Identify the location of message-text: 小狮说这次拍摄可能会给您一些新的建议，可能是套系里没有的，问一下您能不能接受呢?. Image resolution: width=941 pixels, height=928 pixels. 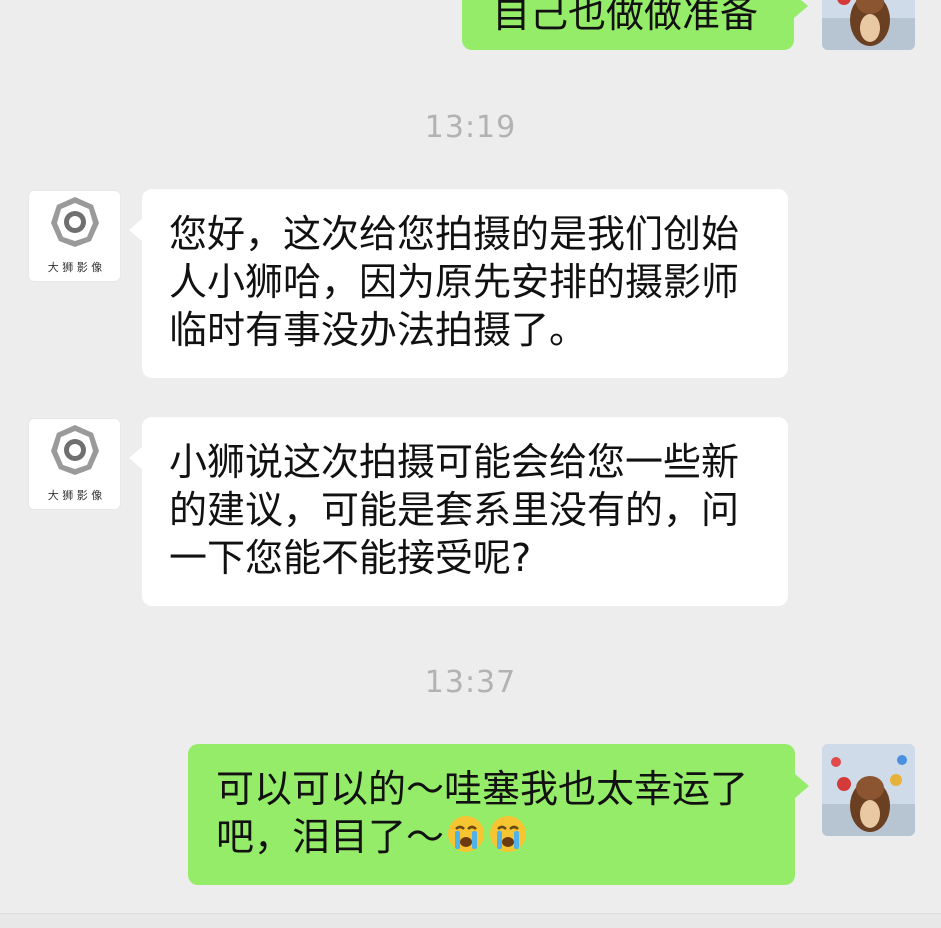
(454, 510).